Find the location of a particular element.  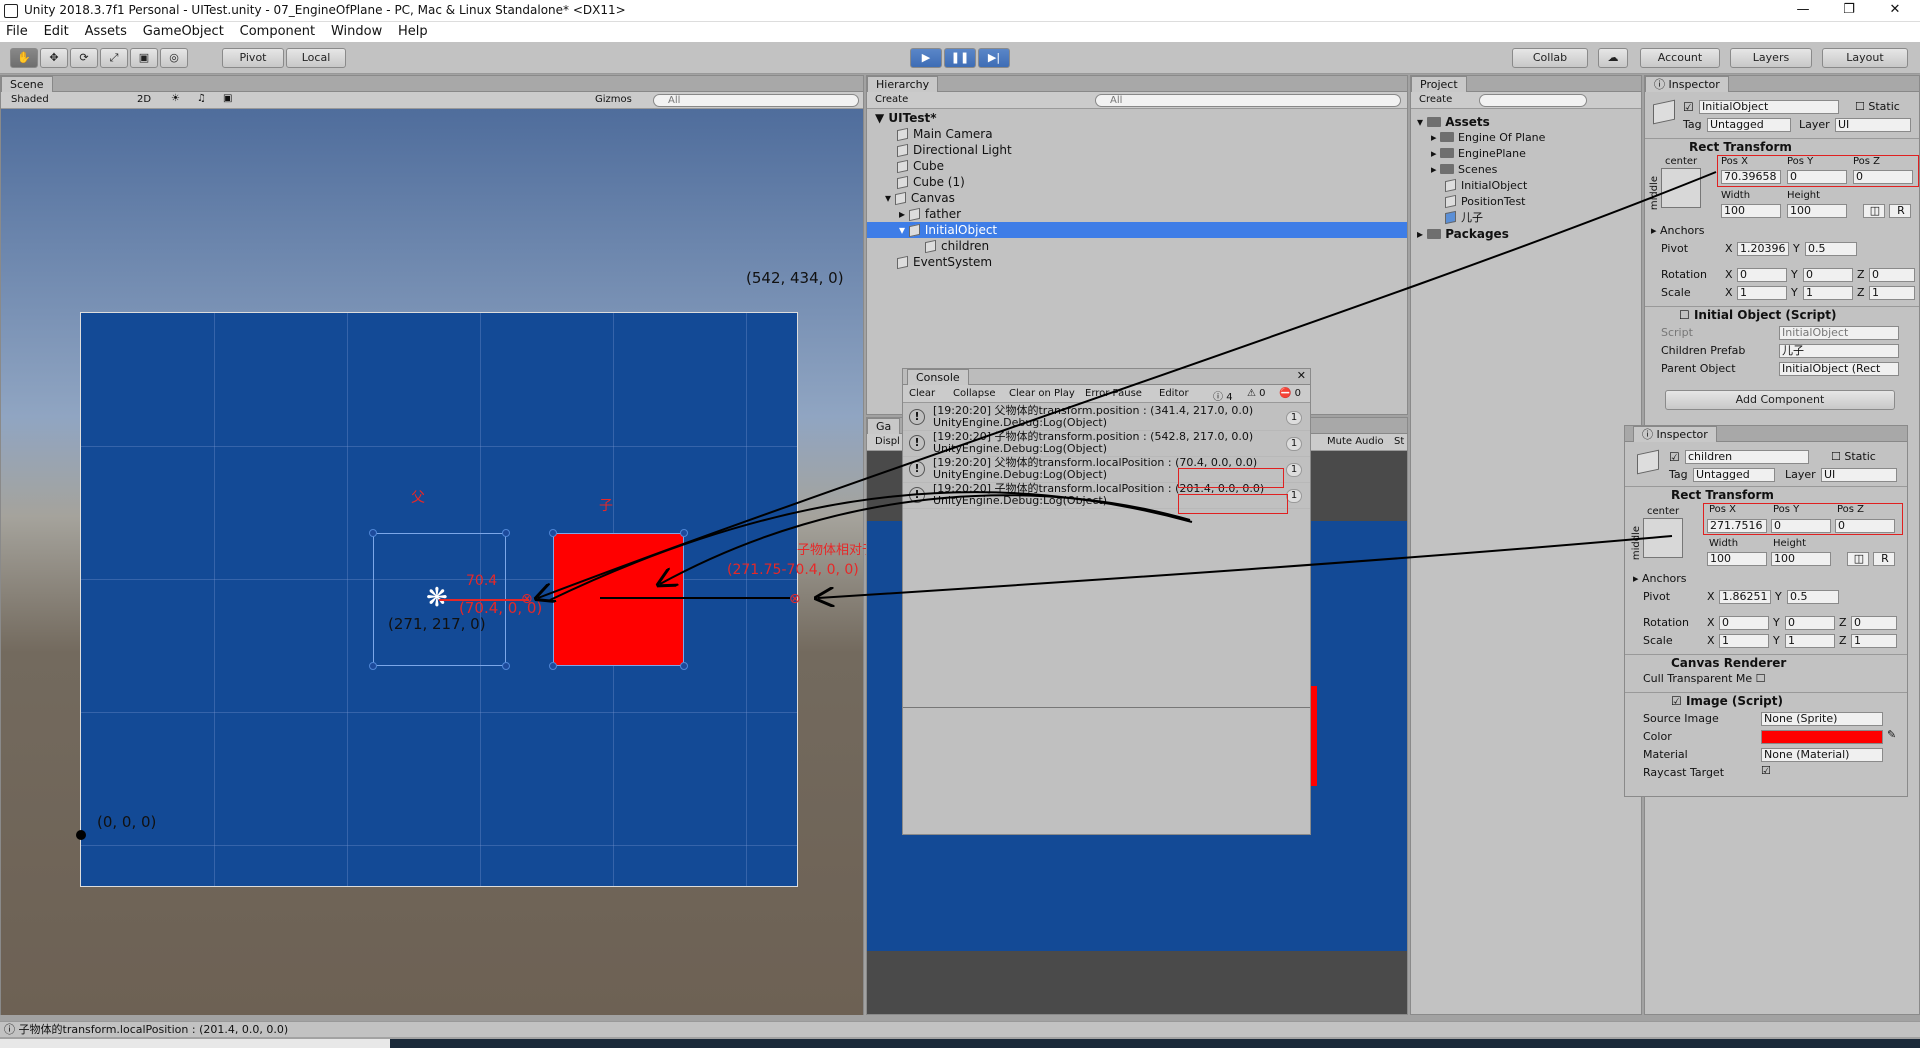

arrow-console-to-child is located at coordinates (925, 539).